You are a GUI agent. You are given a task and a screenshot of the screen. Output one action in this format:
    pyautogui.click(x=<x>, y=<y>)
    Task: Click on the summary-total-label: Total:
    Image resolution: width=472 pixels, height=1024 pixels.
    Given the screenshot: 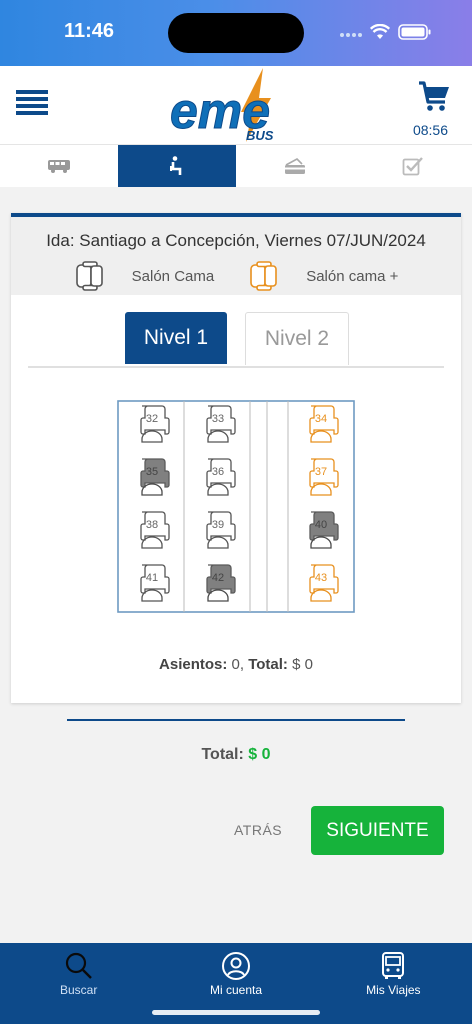 What is the action you would take?
    pyautogui.click(x=268, y=664)
    